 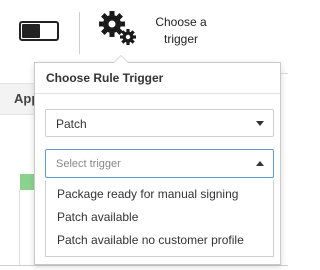 What do you see at coordinates (159, 123) in the screenshot?
I see `trigger-type-select: Patch` at bounding box center [159, 123].